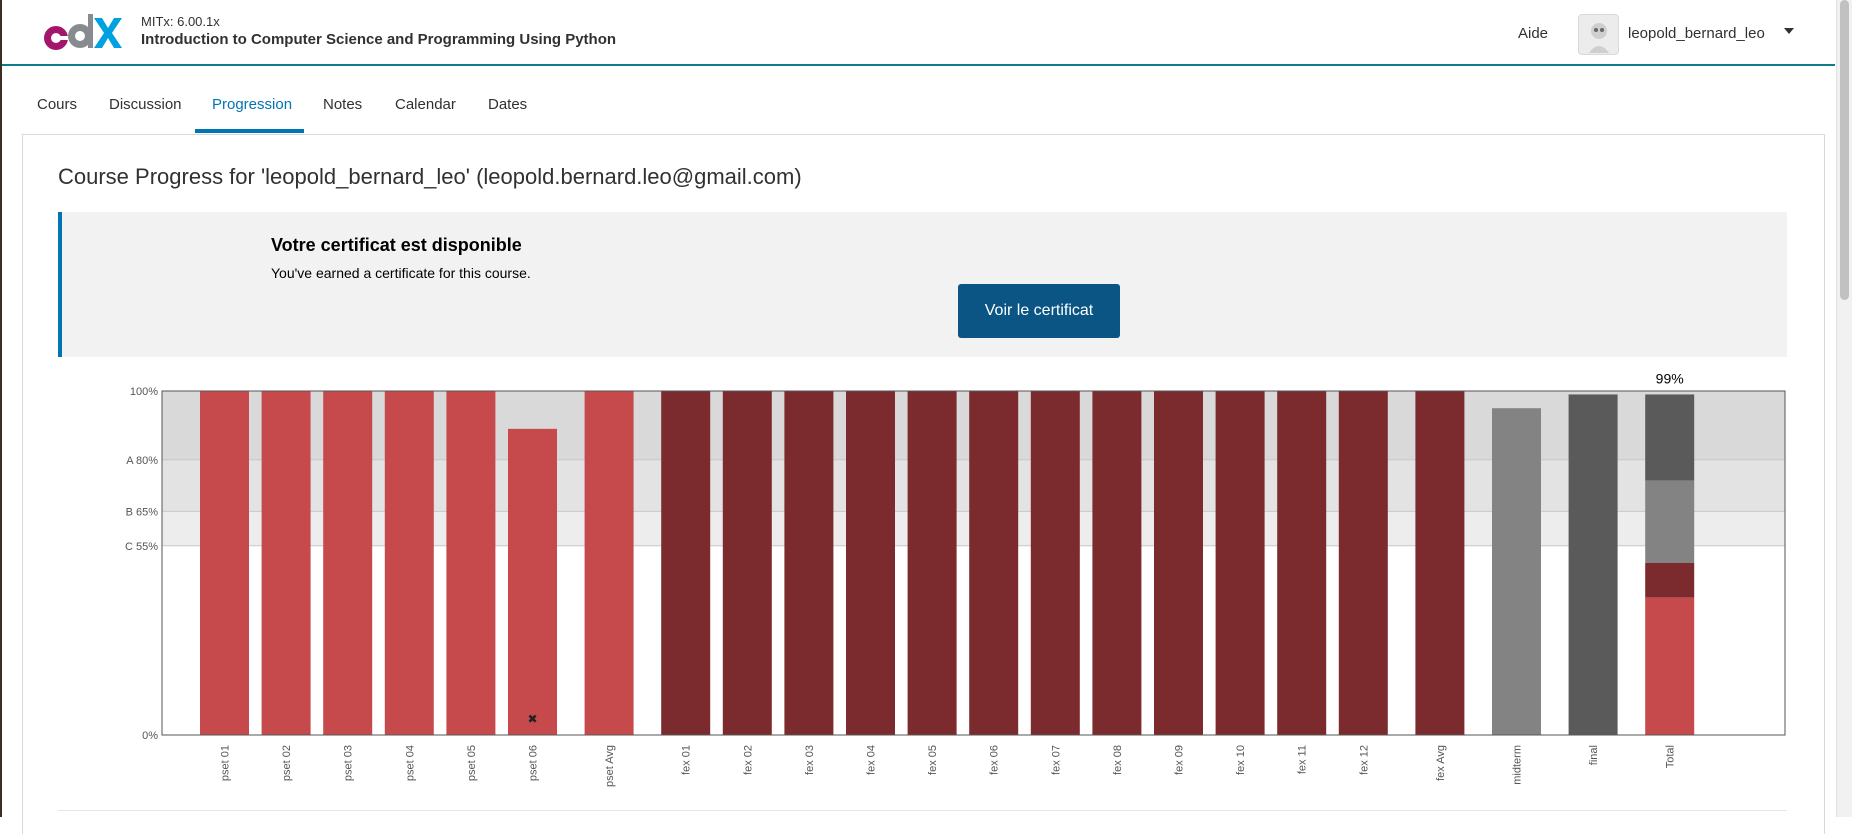  I want to click on x-tick-label: fex 01, so click(687, 760).